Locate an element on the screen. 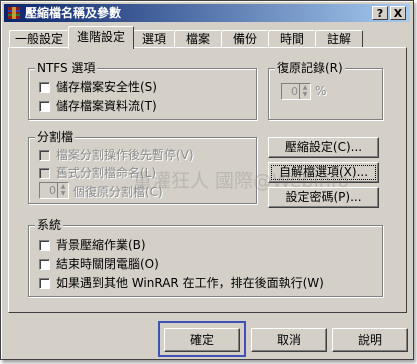 The height and width of the screenshot is (364, 417). close-title-button: X is located at coordinates (398, 13).